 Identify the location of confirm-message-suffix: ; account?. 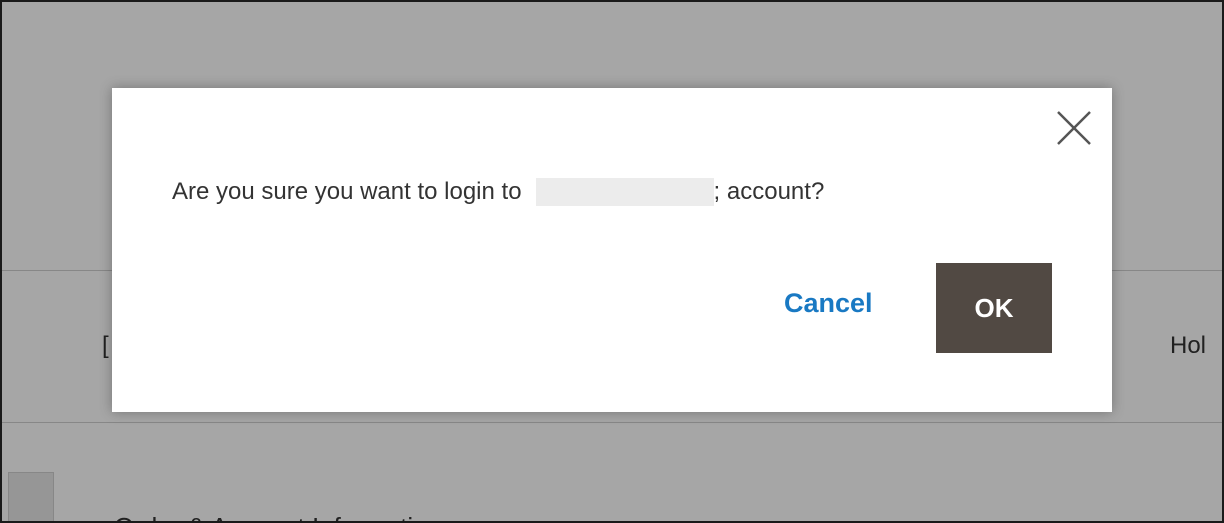
(769, 191).